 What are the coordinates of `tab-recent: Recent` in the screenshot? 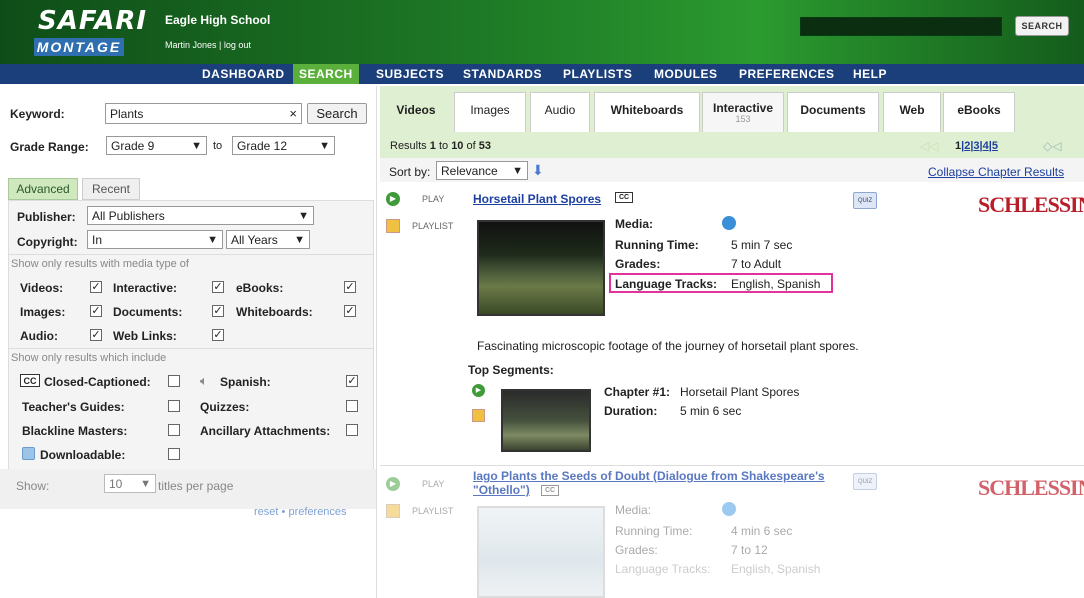 It's located at (111, 189).